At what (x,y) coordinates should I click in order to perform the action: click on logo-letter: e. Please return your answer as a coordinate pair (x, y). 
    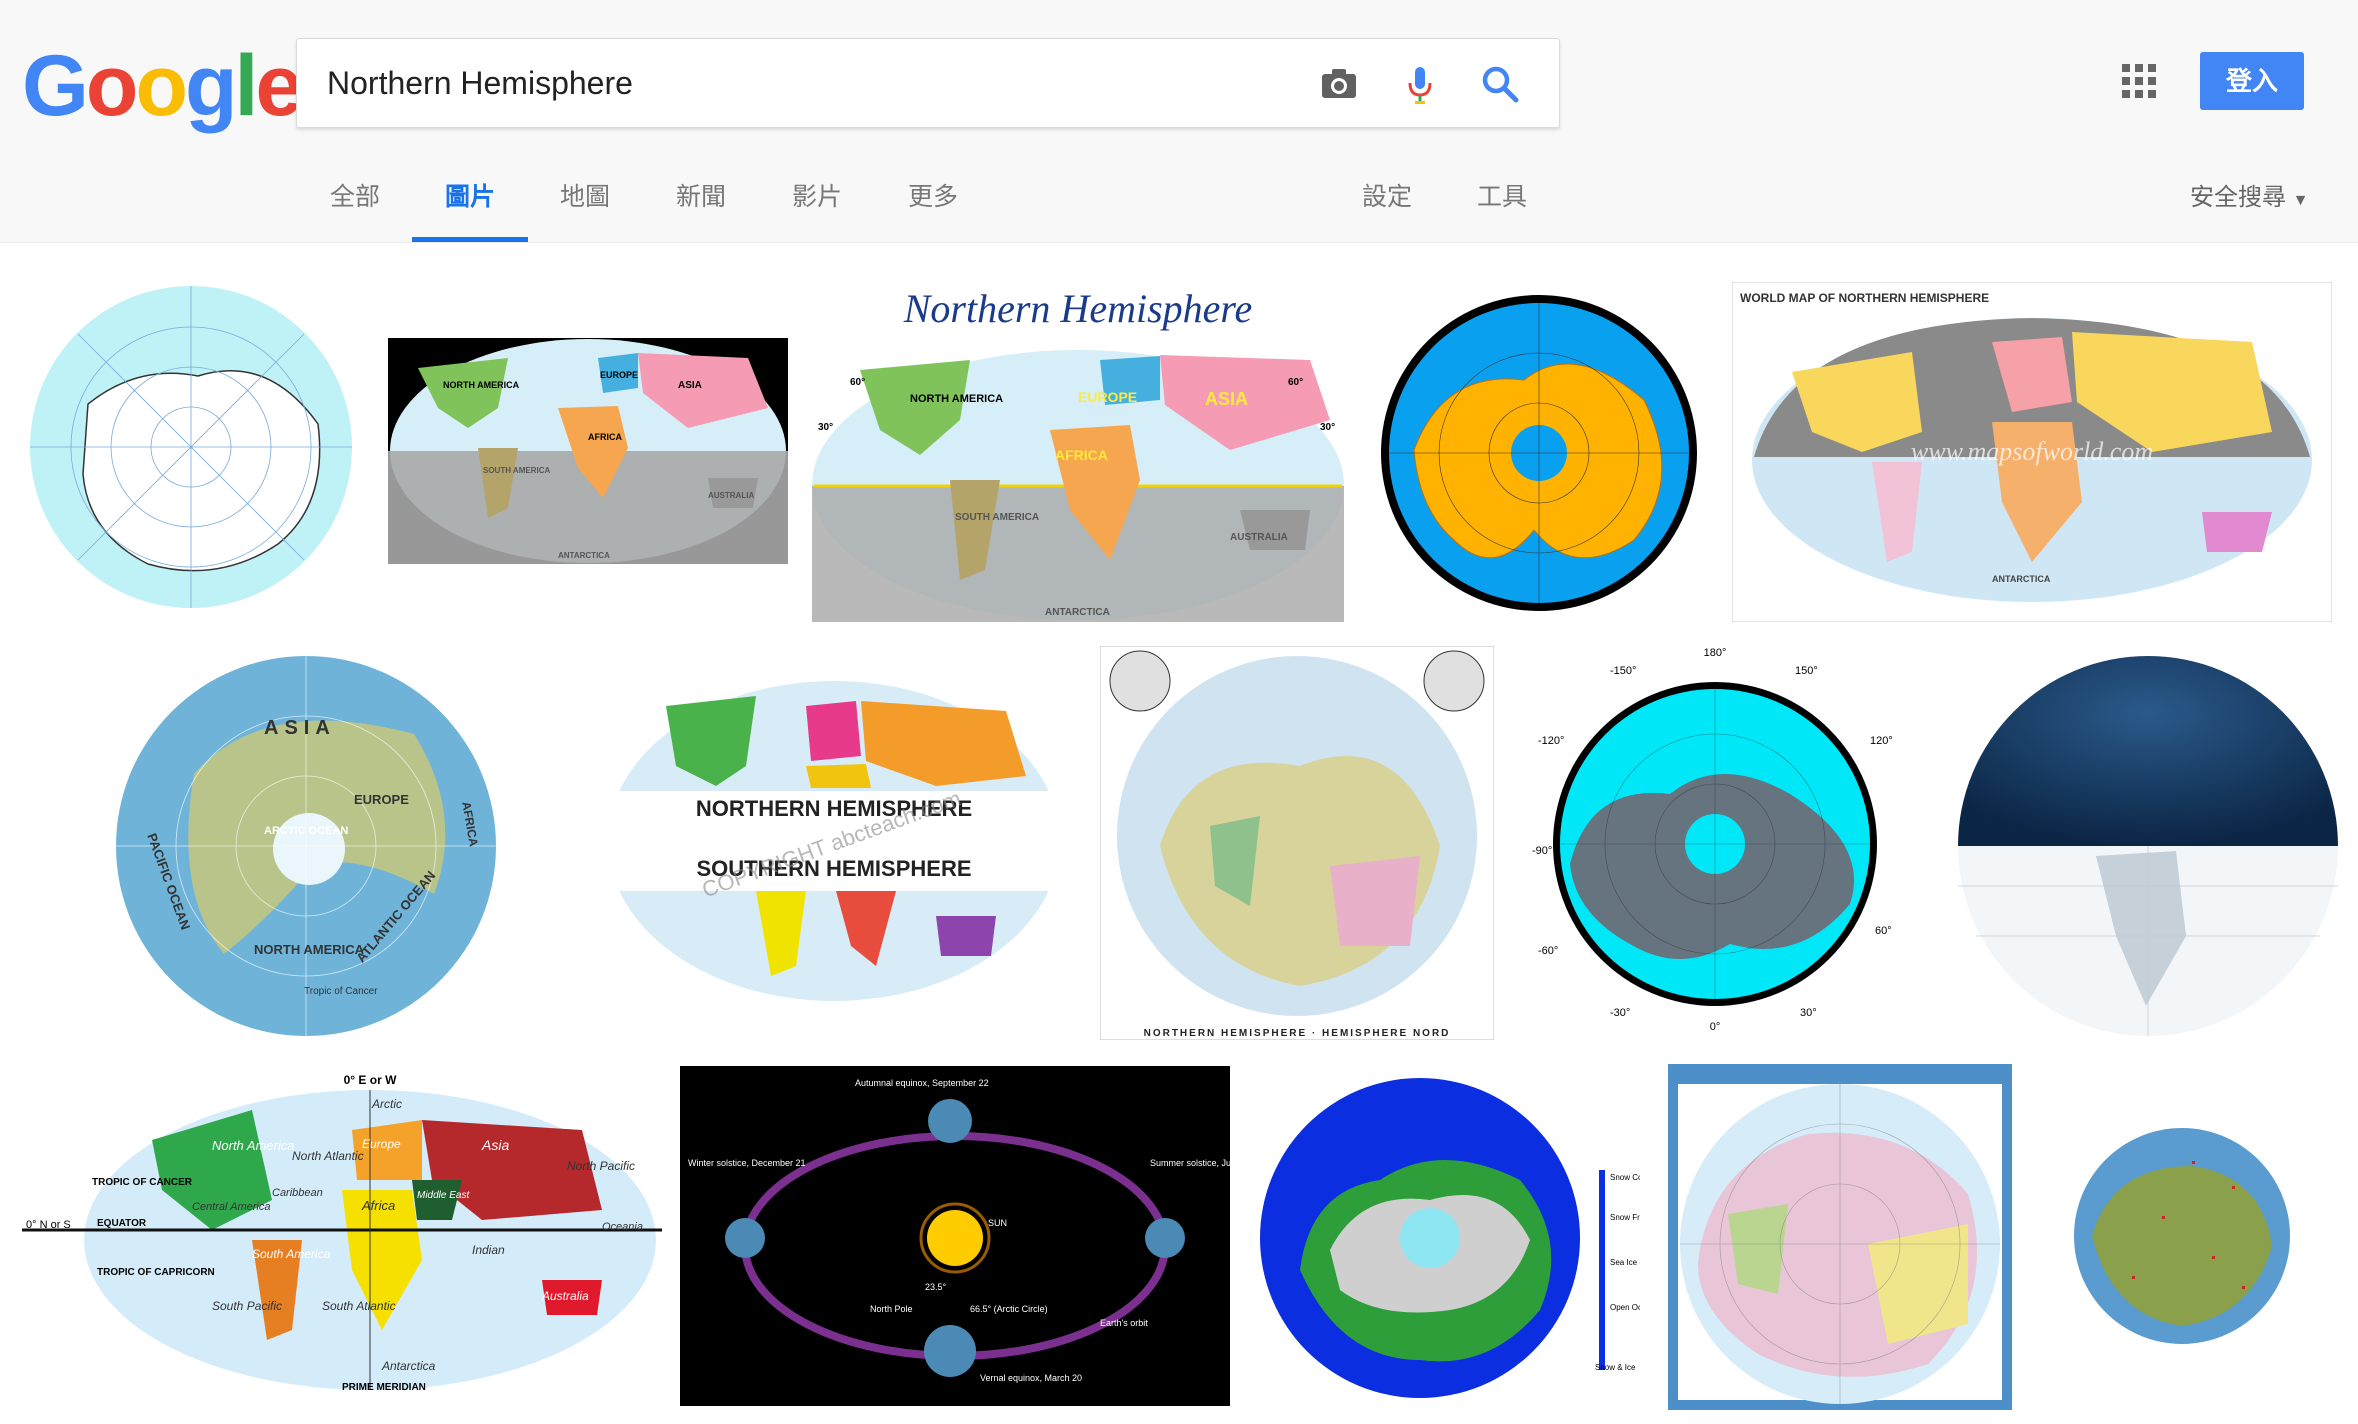
    Looking at the image, I should click on (279, 86).